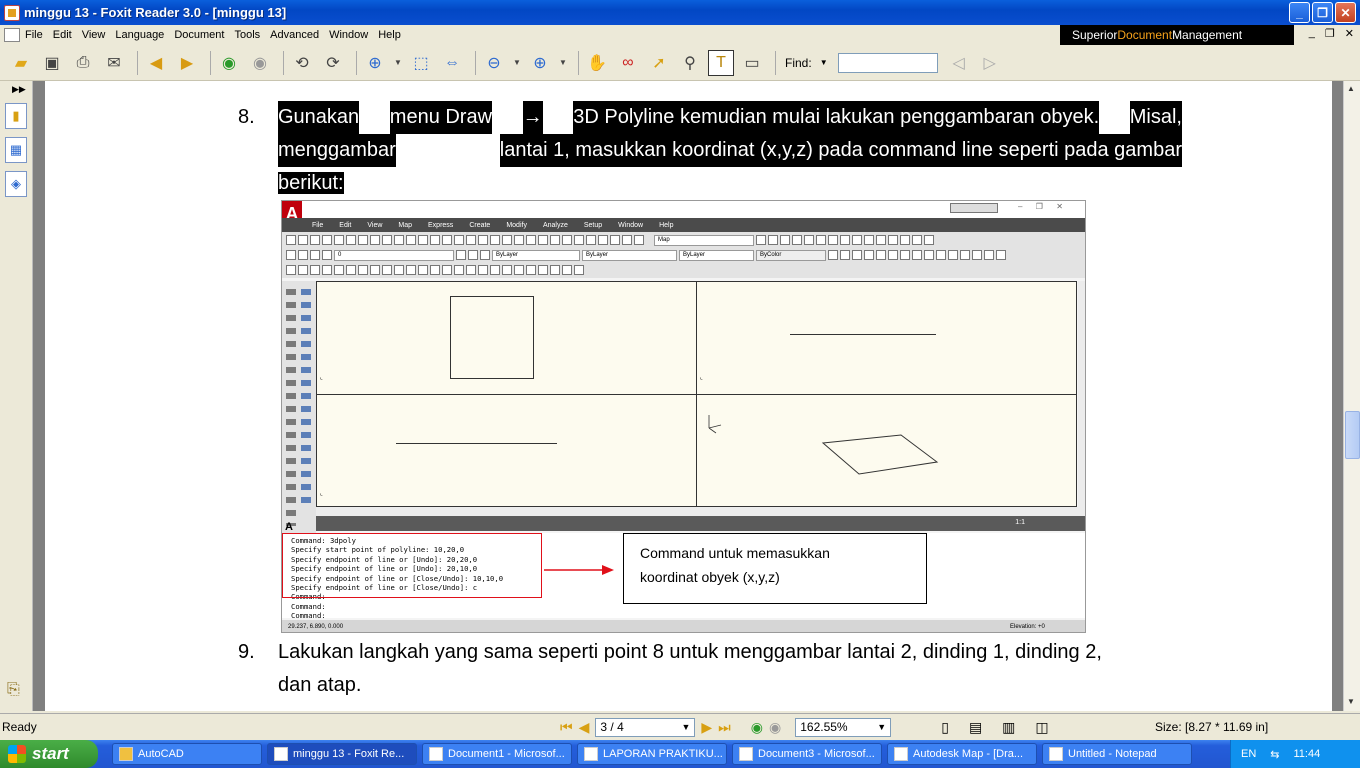 The width and height of the screenshot is (1360, 768). What do you see at coordinates (721, 62) in the screenshot?
I see `text-select-icon: T` at bounding box center [721, 62].